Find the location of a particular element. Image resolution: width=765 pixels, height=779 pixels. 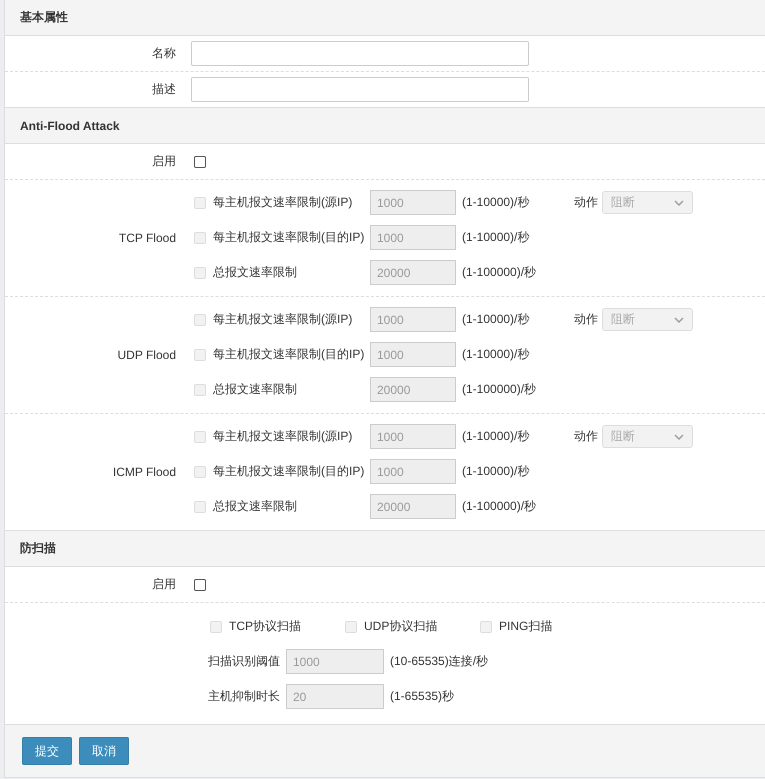

range-hint: (10-65535)连接/秒 is located at coordinates (440, 661).